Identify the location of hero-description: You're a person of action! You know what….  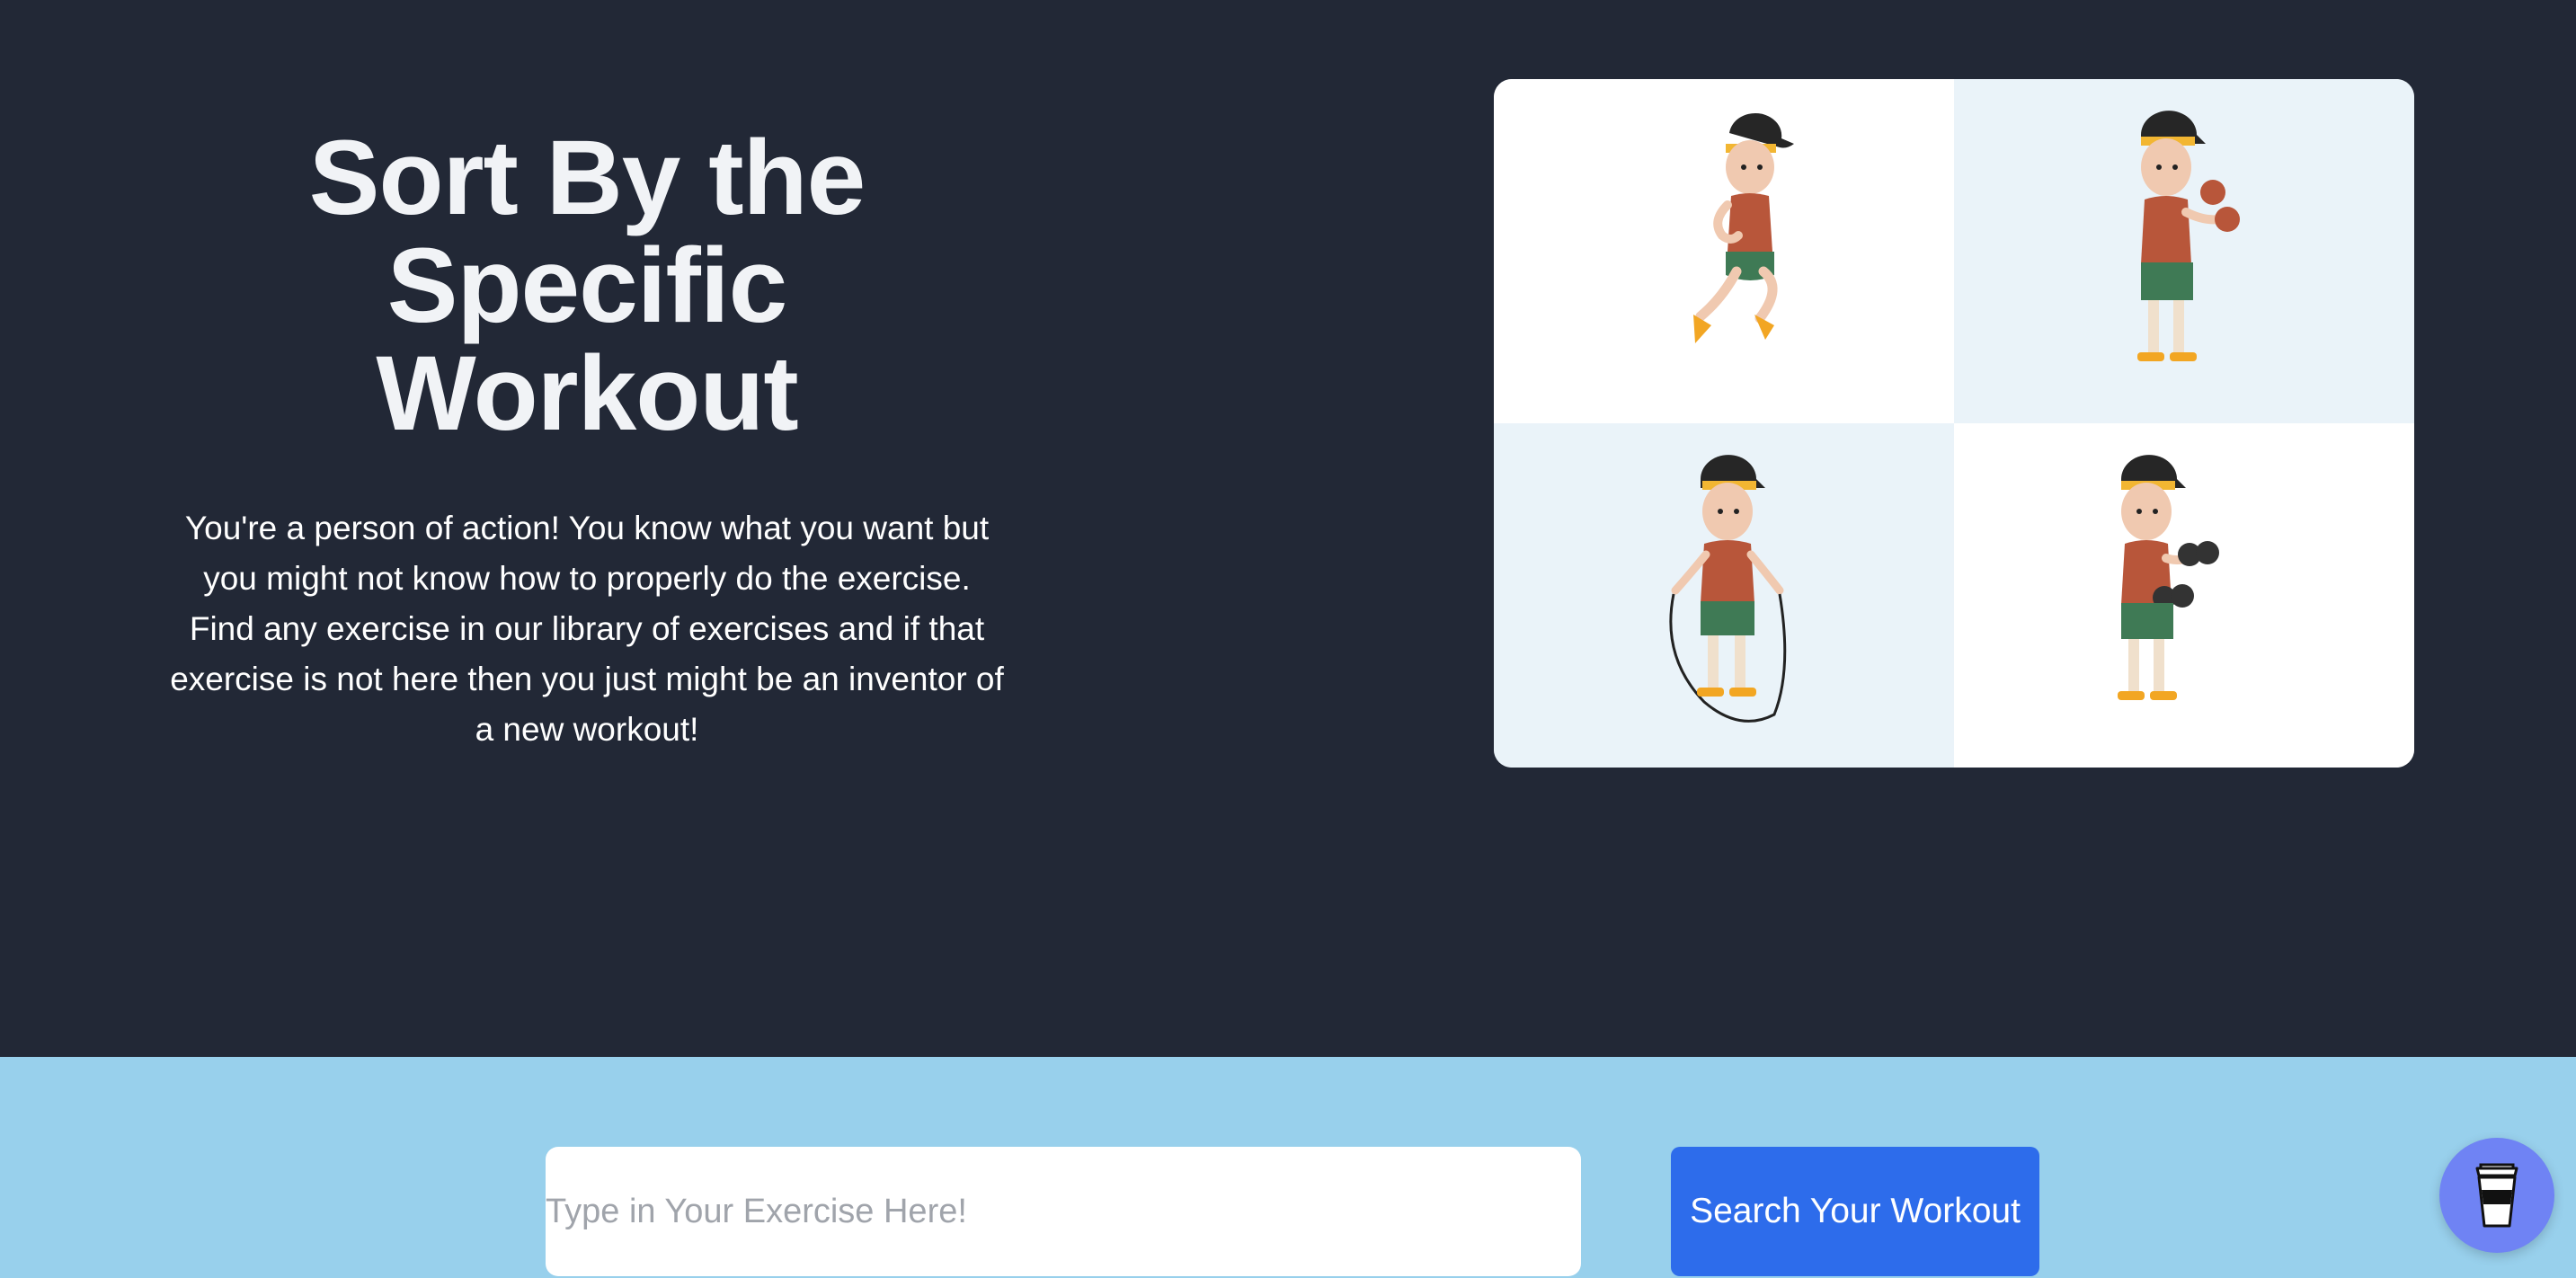
(587, 629).